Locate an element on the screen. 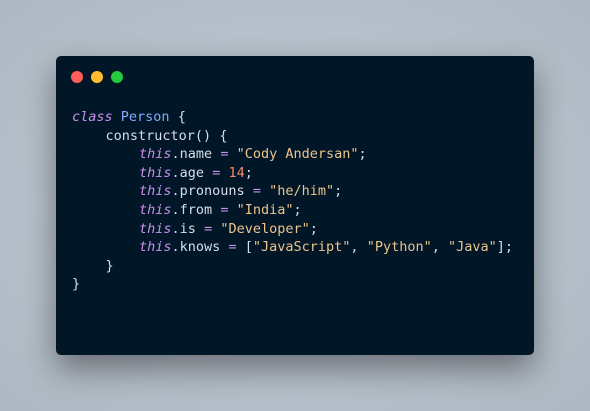  string-value: "India" is located at coordinates (265, 209).